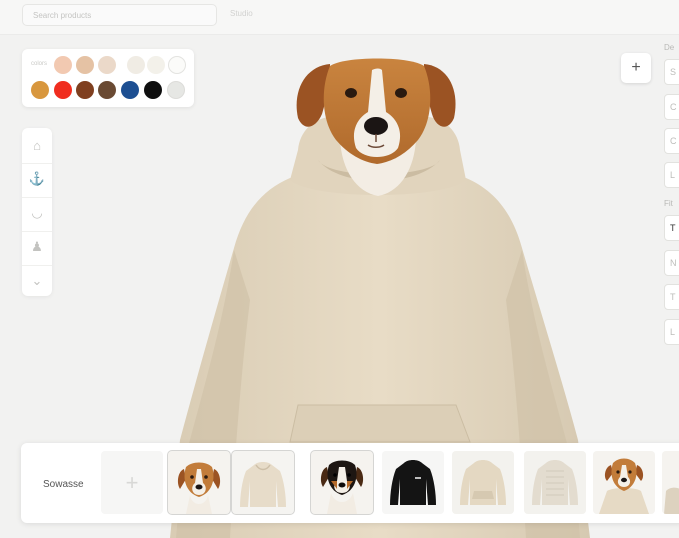 The image size is (679, 538). I want to click on thumbnail-hoodie-plain, so click(263, 482).